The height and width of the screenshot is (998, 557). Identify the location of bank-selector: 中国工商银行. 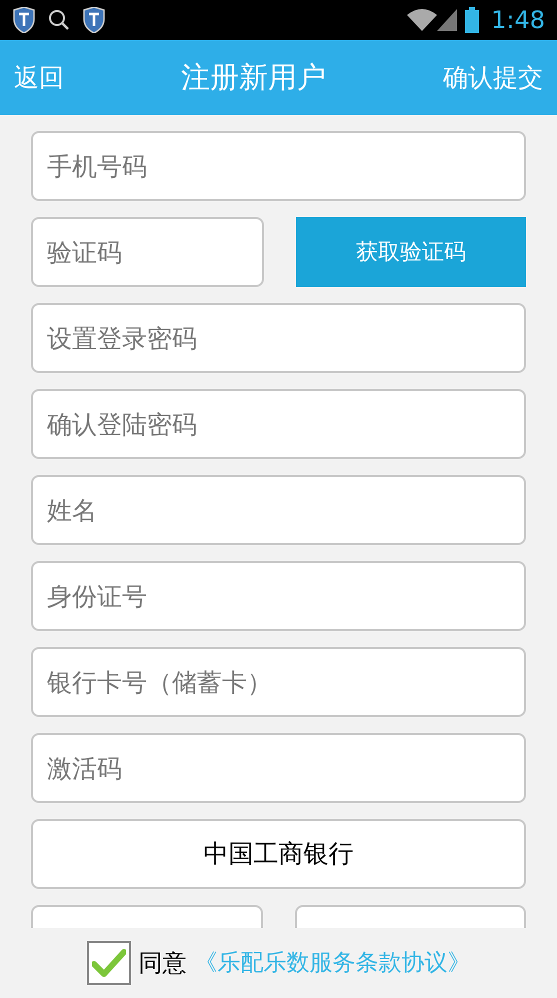
(278, 854).